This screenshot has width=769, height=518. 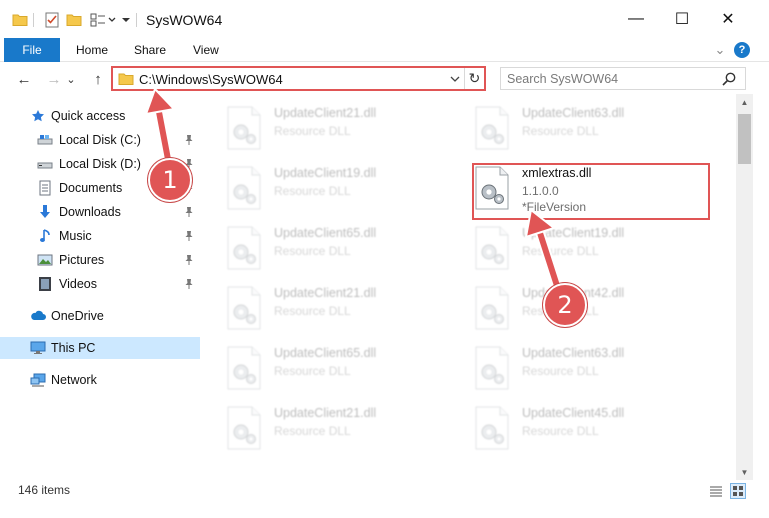 I want to click on large-icons-view-icon, so click(x=738, y=491).